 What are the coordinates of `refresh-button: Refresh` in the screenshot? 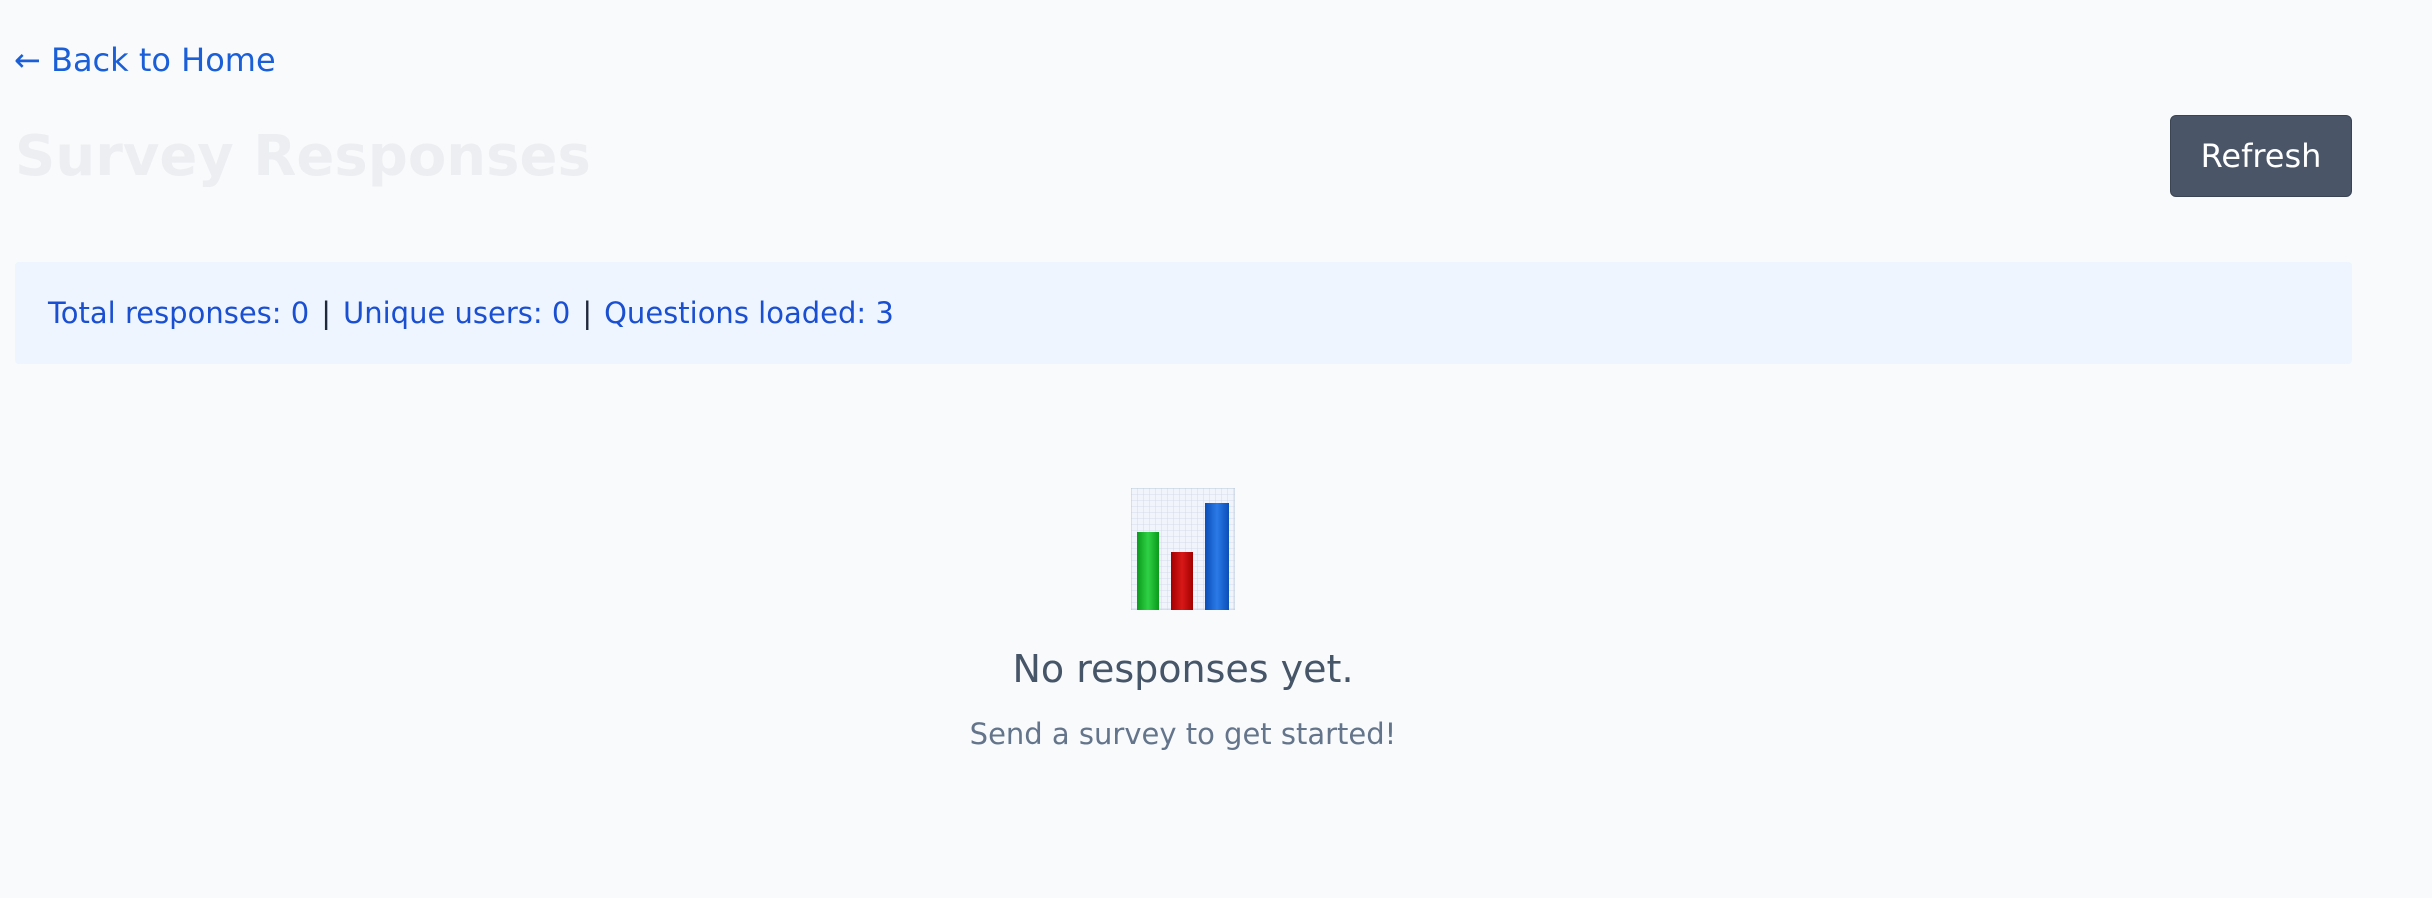 It's located at (2261, 156).